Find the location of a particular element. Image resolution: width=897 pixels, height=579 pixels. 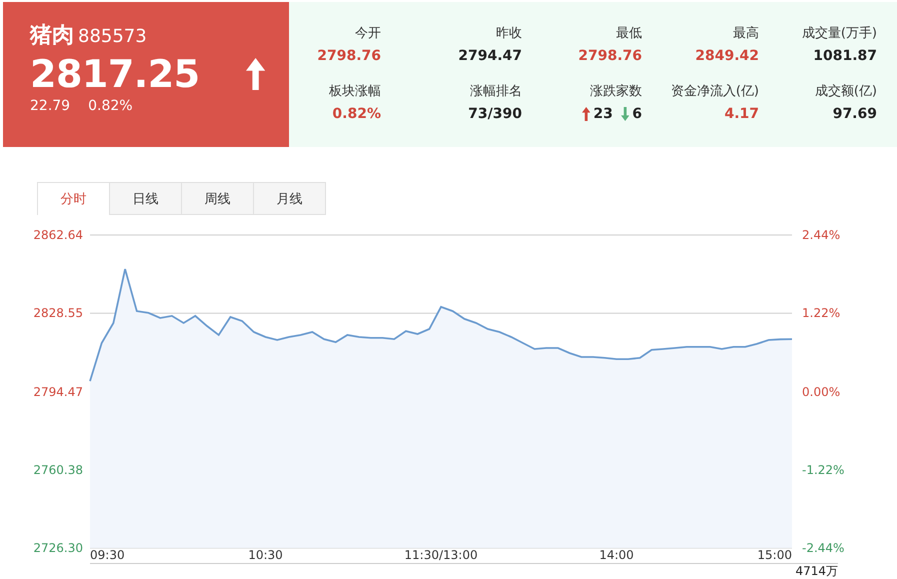

percent-axis-label: -2.44% is located at coordinates (823, 548).